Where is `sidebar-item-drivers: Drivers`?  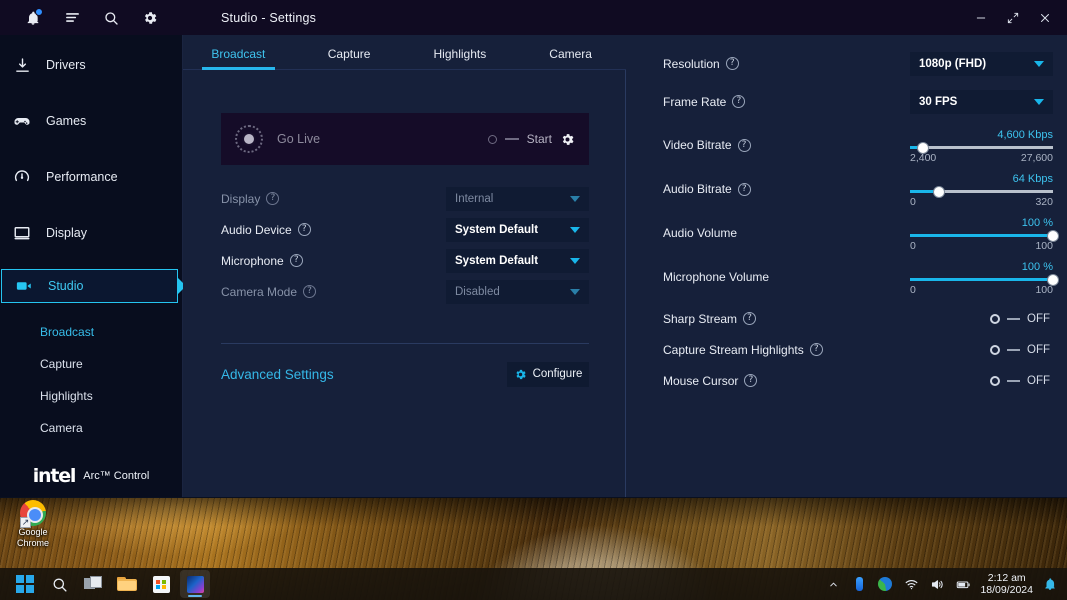
sidebar-item-drivers: Drivers is located at coordinates (91, 65).